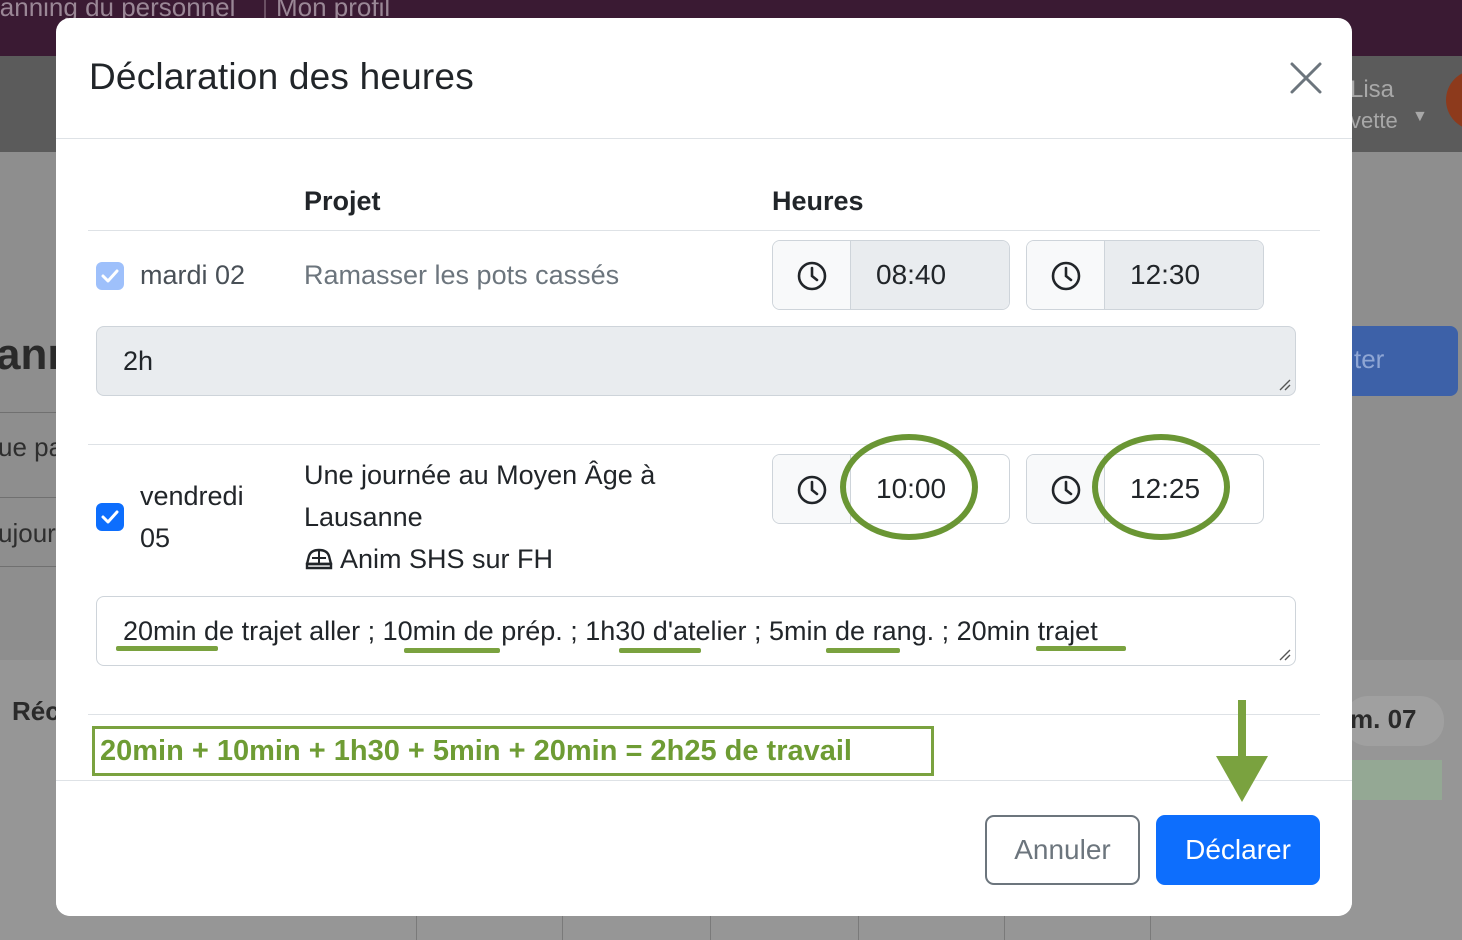  Describe the element at coordinates (1383, 719) in the screenshot. I see `background-date-label: m. 07` at that location.